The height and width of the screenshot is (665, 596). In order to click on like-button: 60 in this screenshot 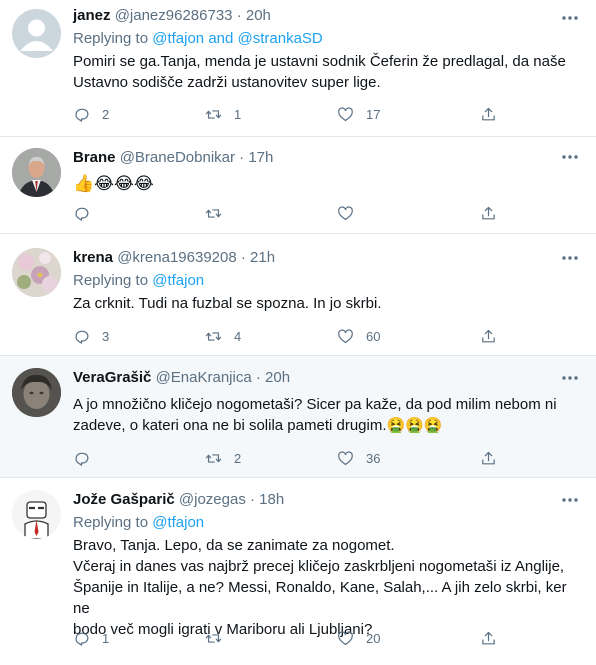, I will do `click(358, 336)`.